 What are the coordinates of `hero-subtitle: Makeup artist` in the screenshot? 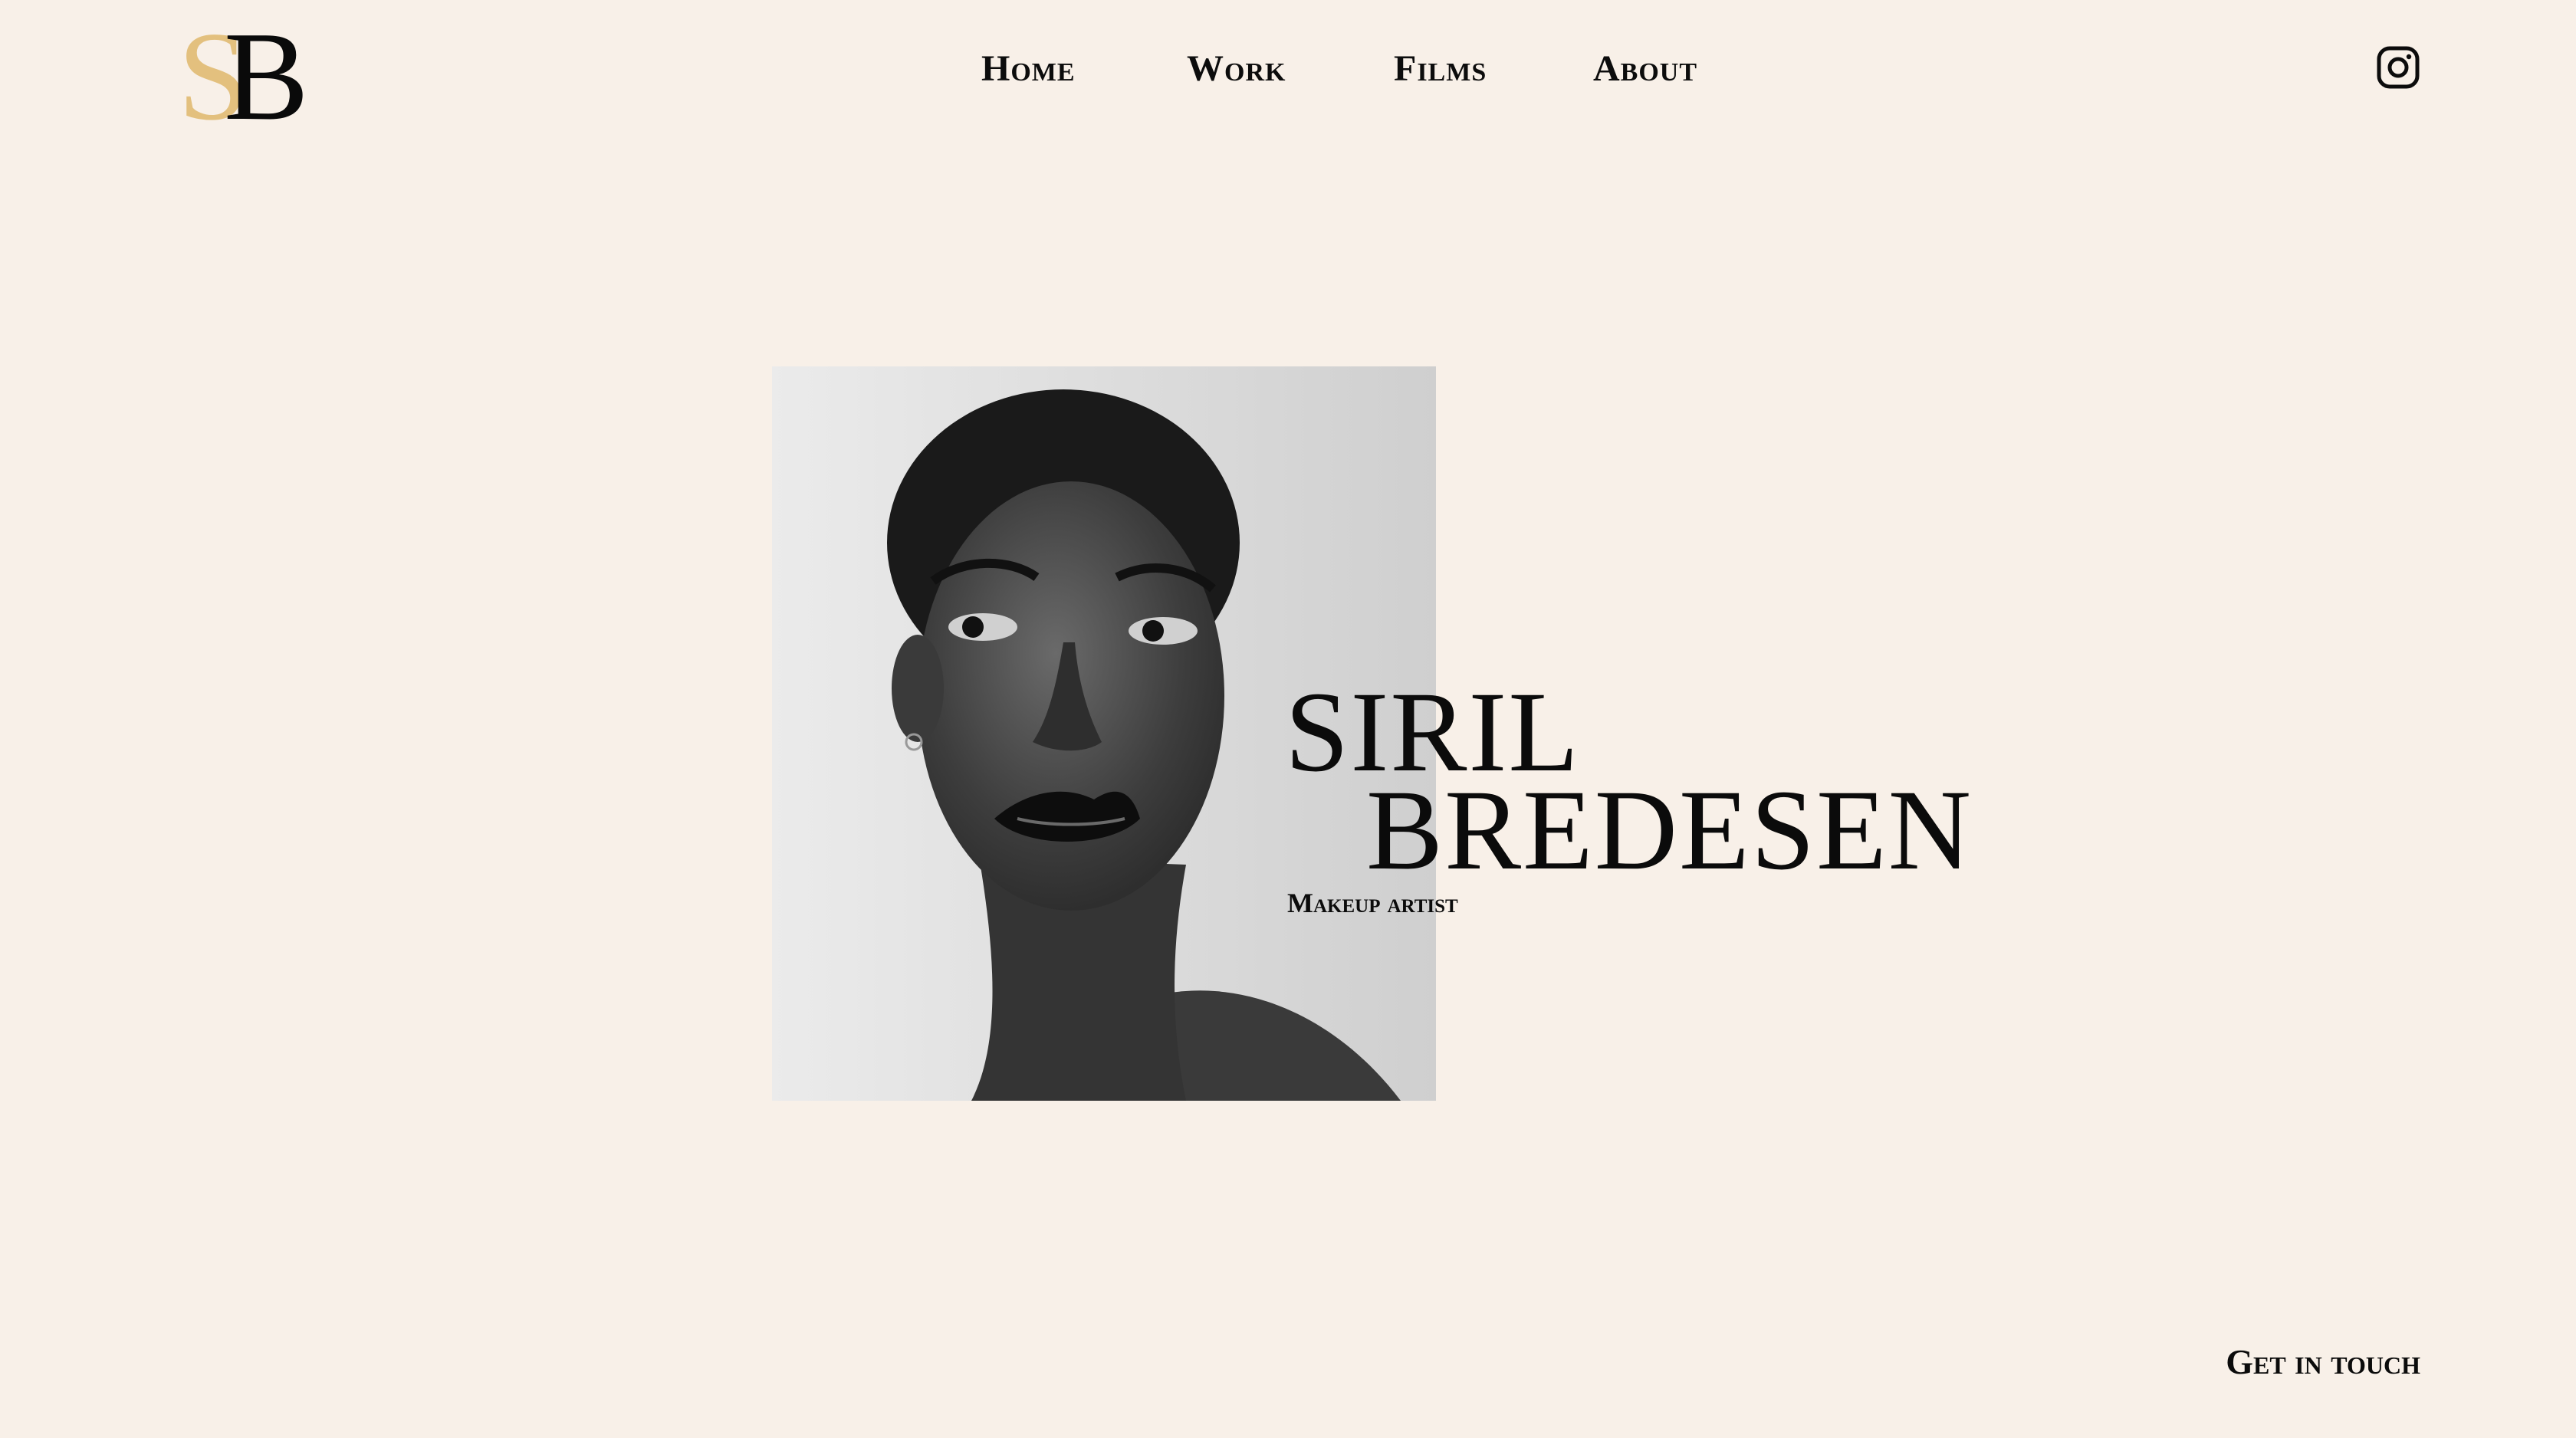 It's located at (1372, 903).